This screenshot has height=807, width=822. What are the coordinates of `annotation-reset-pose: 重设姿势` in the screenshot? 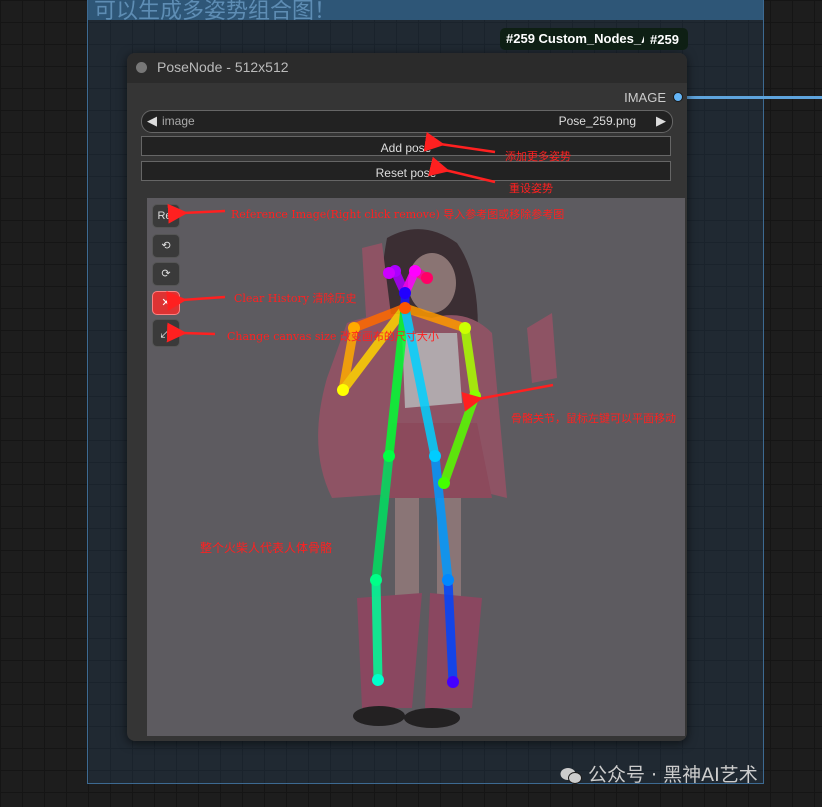 It's located at (531, 188).